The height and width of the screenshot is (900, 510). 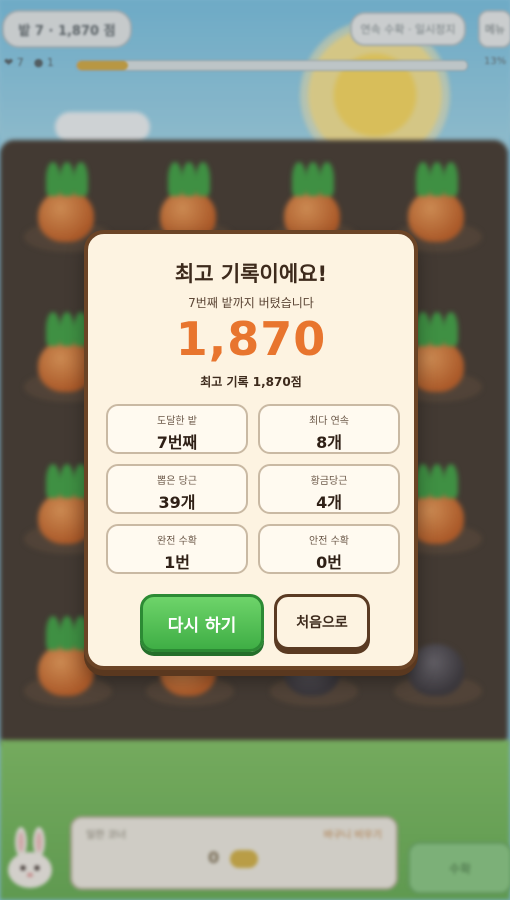 What do you see at coordinates (202, 623) in the screenshot?
I see `retry-button: 다시 하기` at bounding box center [202, 623].